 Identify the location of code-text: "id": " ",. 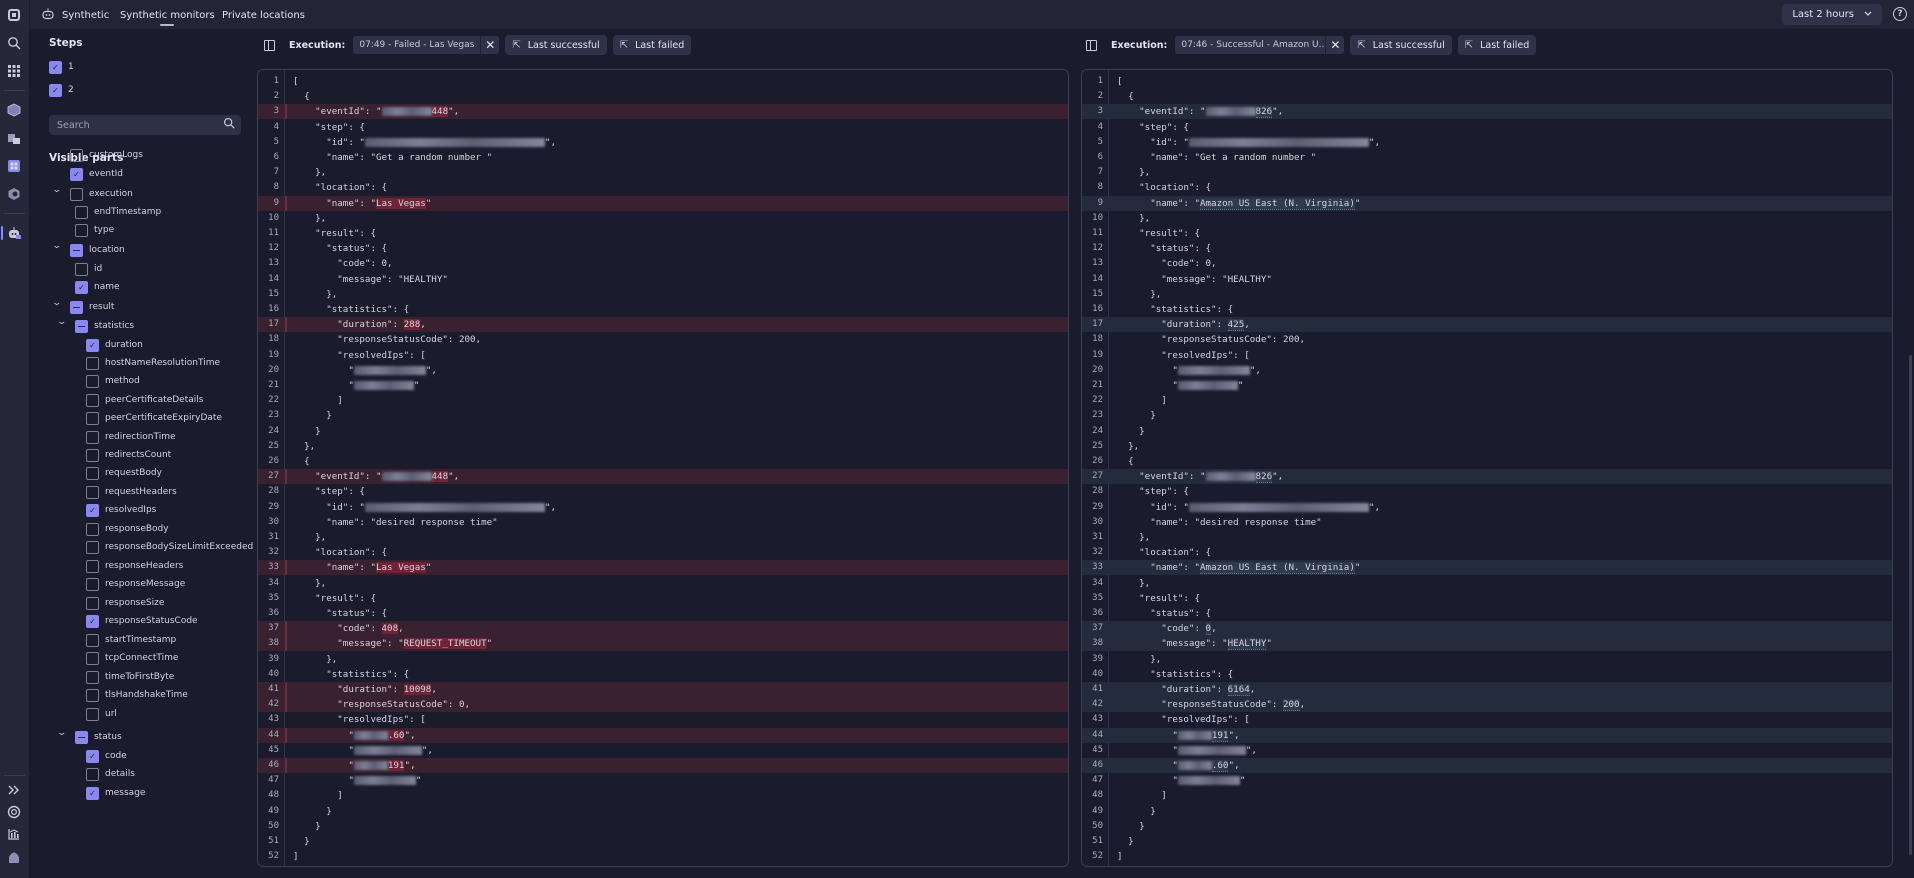
(1248, 507).